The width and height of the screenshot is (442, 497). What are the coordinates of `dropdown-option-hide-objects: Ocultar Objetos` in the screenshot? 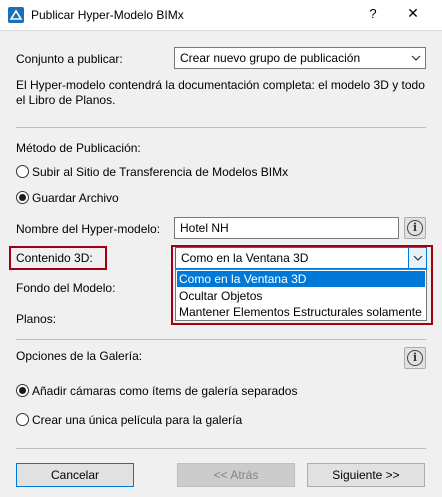 It's located at (301, 296).